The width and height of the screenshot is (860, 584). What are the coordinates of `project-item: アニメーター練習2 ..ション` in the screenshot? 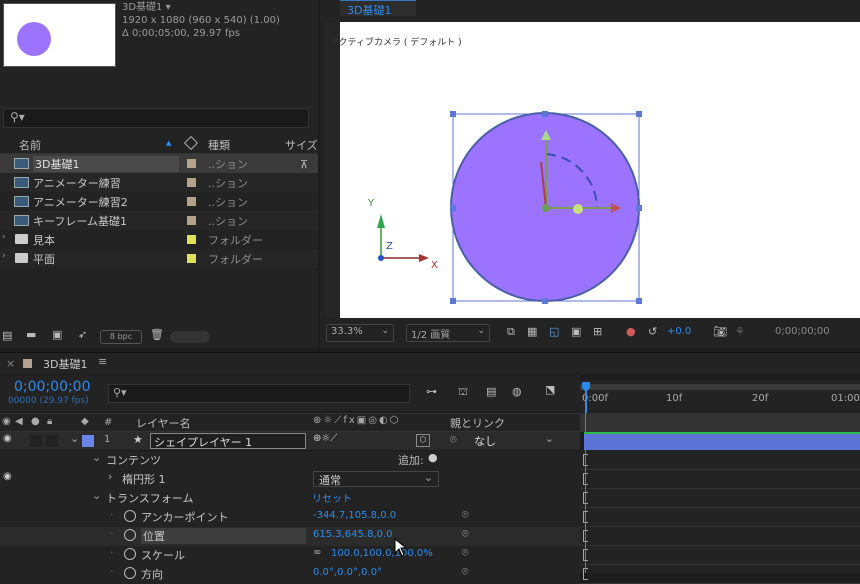 It's located at (159, 201).